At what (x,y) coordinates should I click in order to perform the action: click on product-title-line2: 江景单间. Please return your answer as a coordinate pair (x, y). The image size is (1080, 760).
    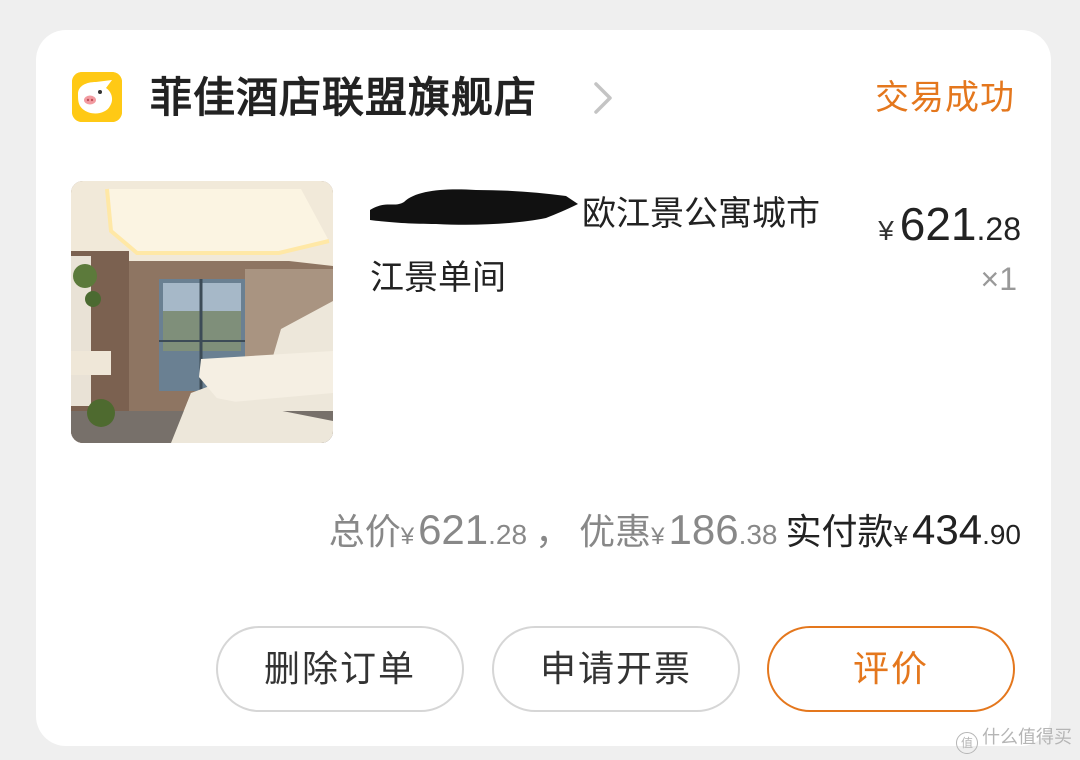
    Looking at the image, I should click on (438, 278).